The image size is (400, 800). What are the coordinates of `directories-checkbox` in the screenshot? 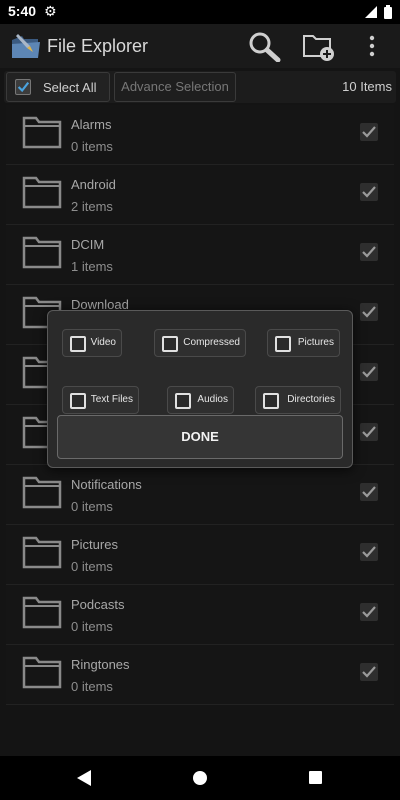 It's located at (271, 401).